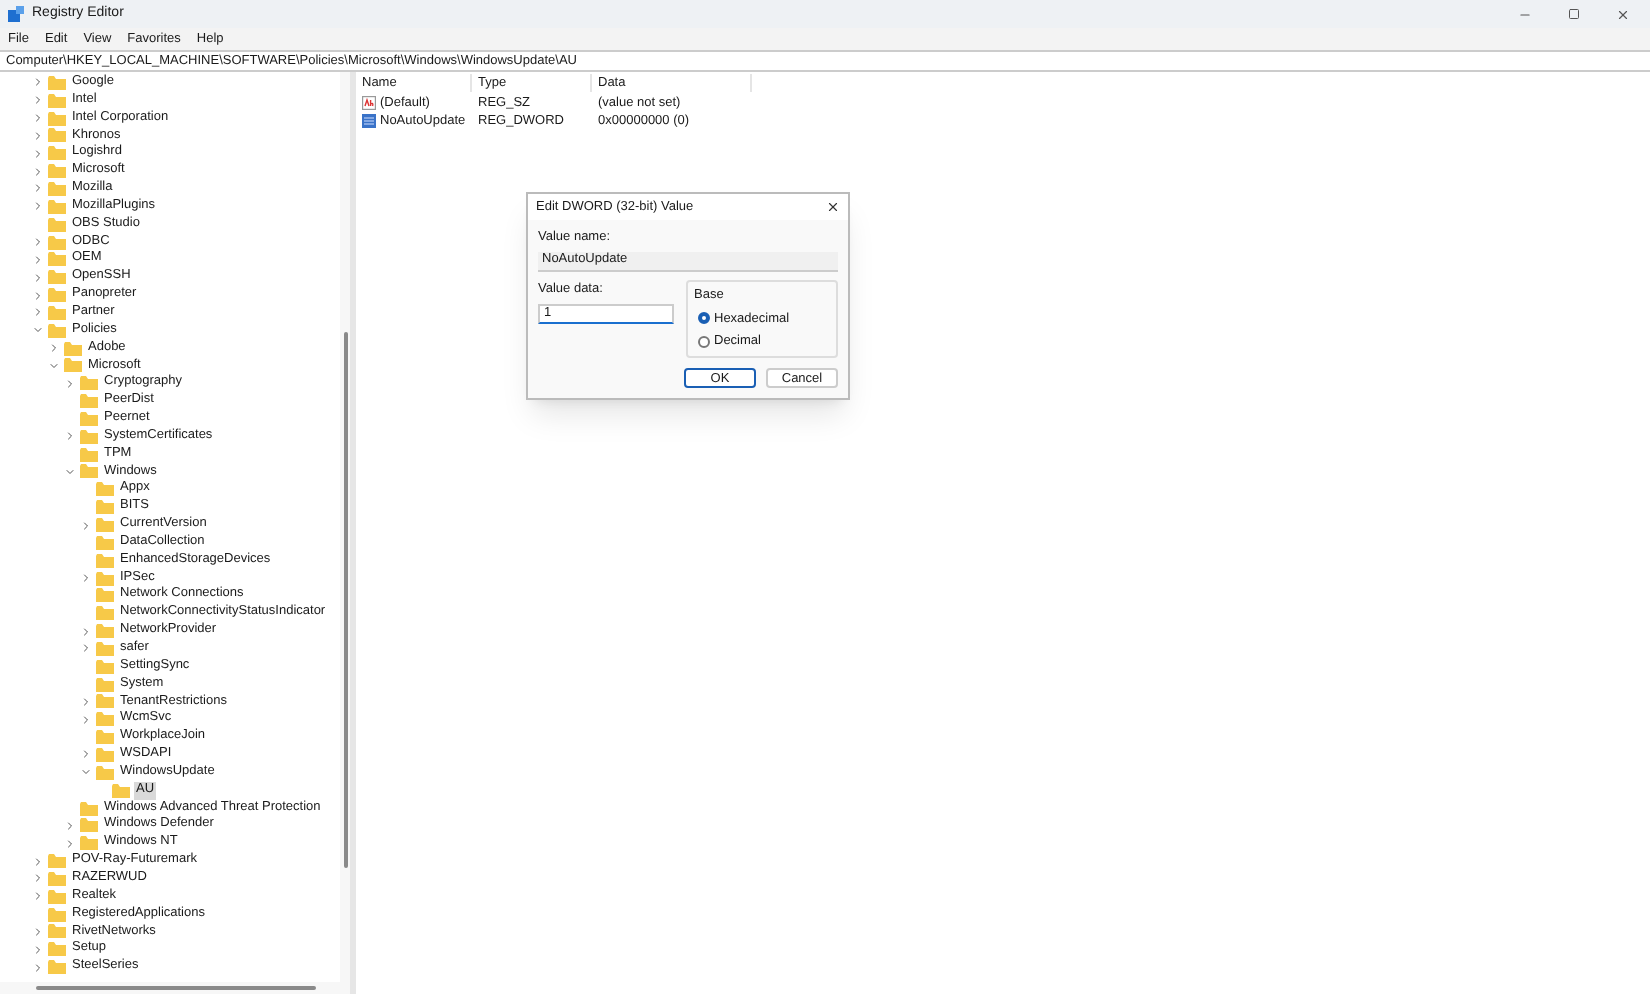 This screenshot has height=994, width=1650. Describe the element at coordinates (369, 103) in the screenshot. I see `string-value-icon` at that location.